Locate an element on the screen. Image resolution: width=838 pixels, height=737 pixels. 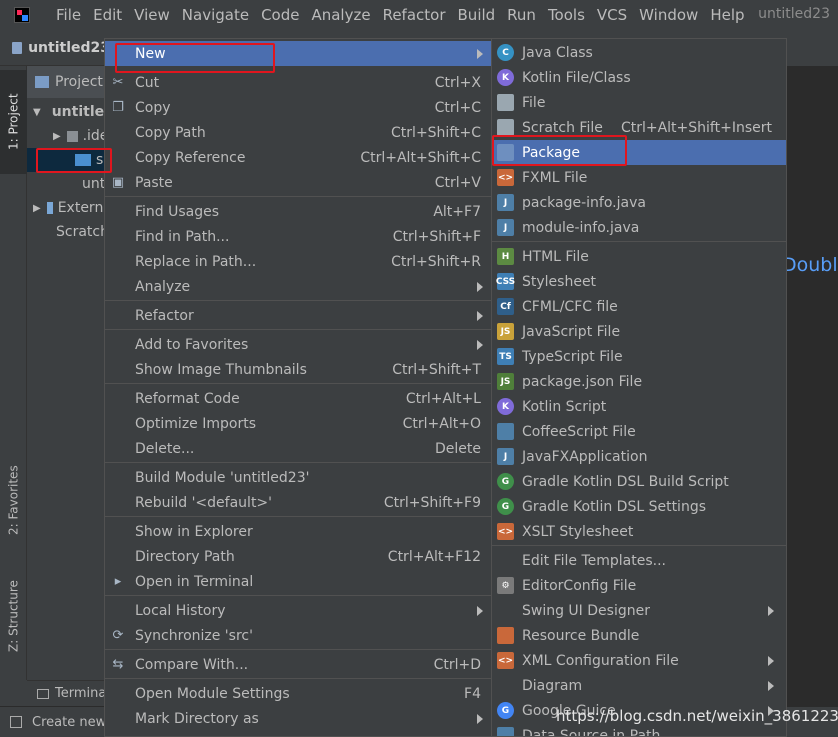
submenu-item-package-info-java: Jpackage-info.java is located at coordinates (639, 202).